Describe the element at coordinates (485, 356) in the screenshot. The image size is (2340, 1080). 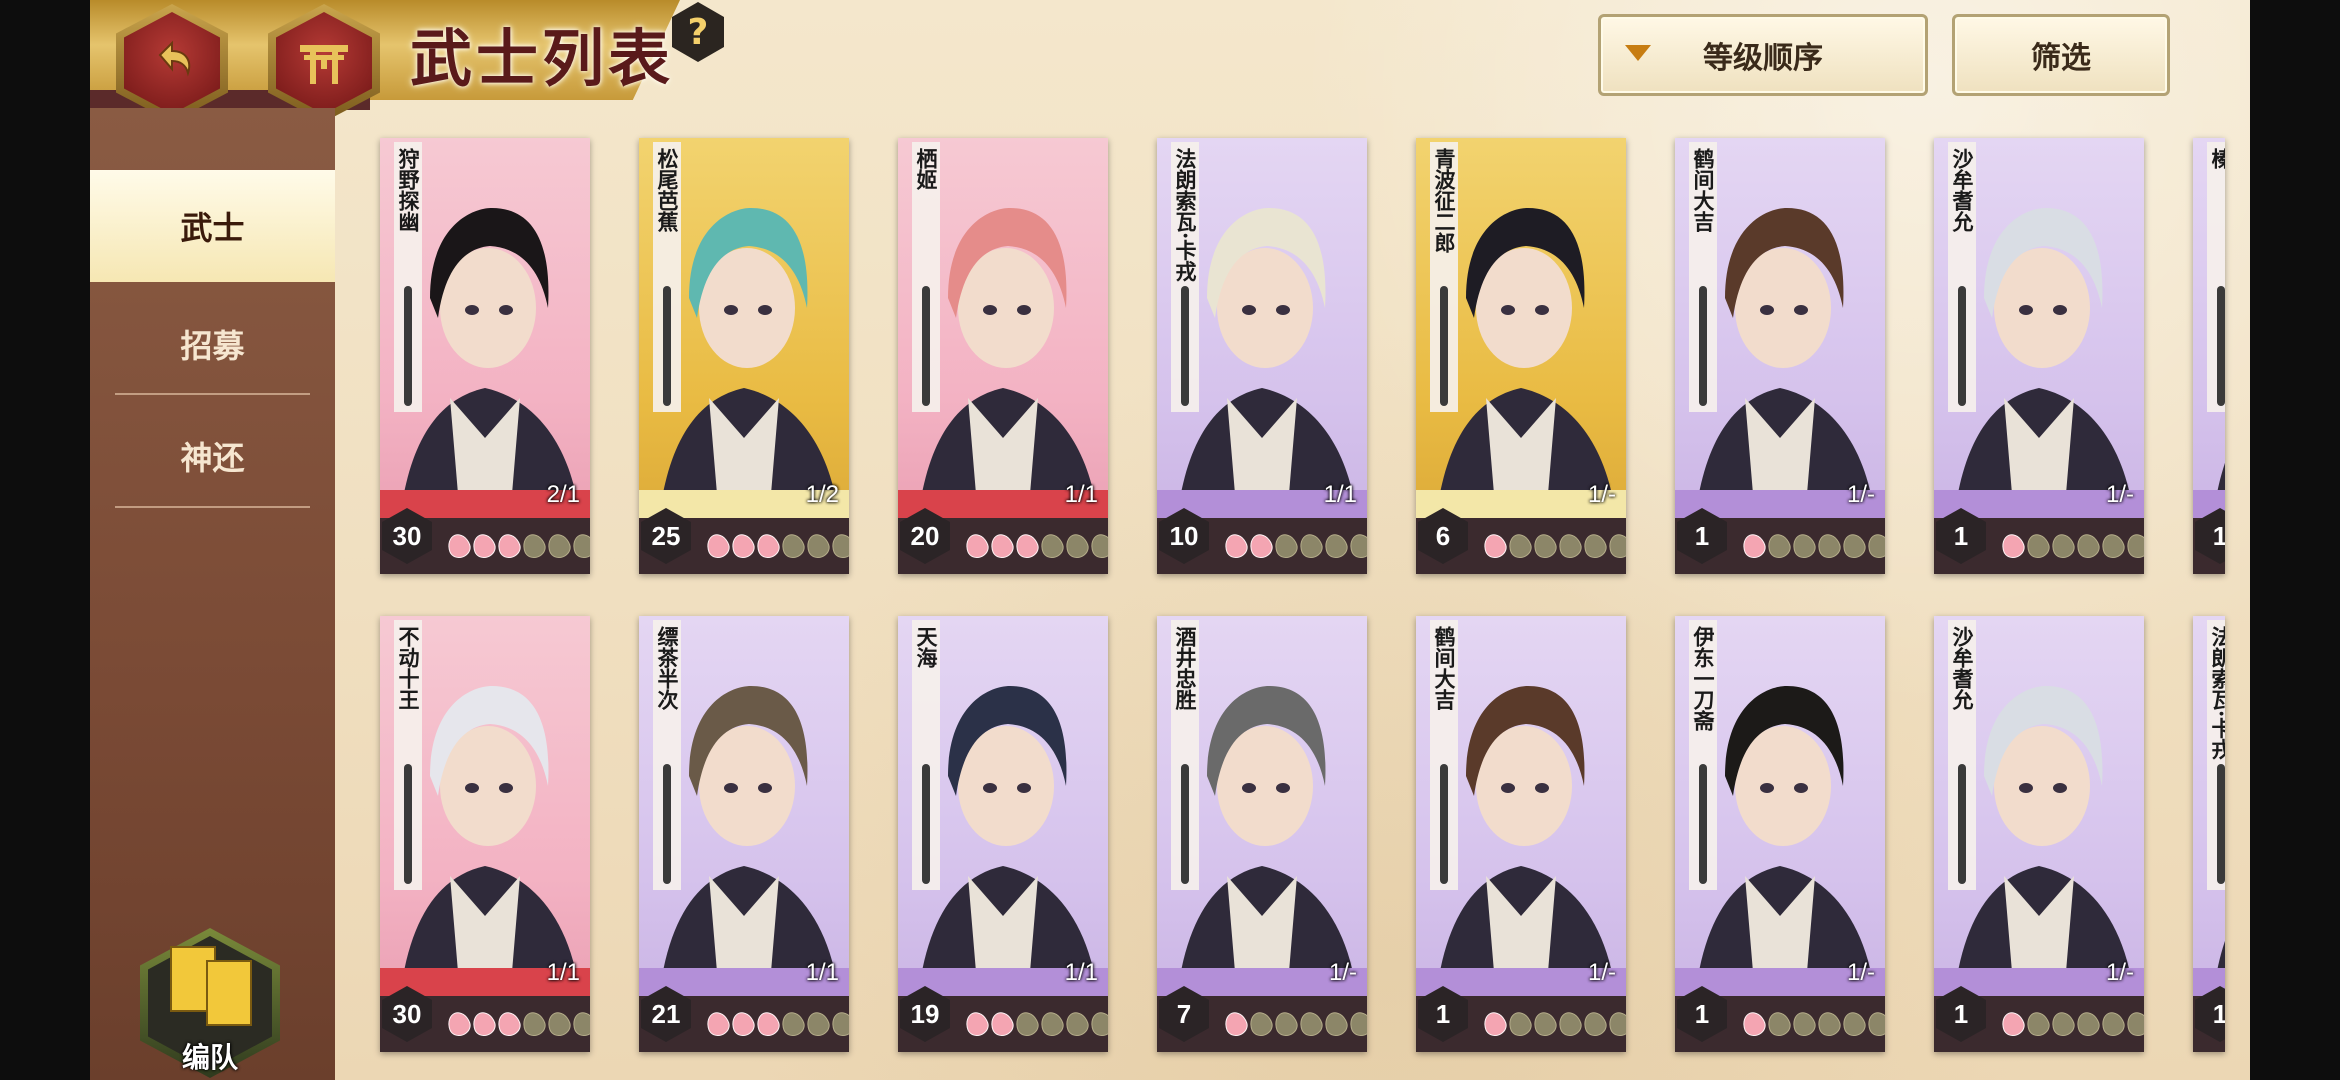
I see `samurai-card: 狩野探幽 30 2/1` at that location.